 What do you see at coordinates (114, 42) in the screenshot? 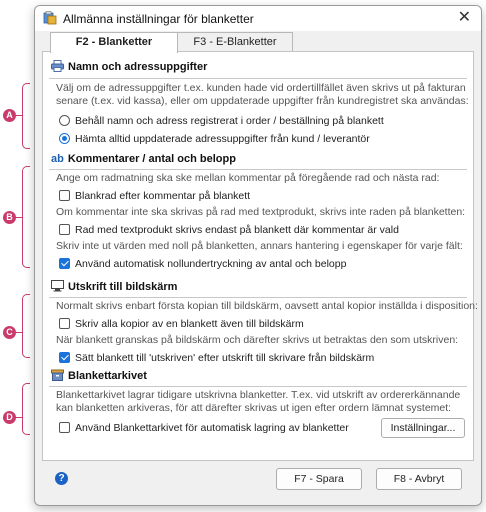
I see `tab-blanketter: F2 - Blanketter` at bounding box center [114, 42].